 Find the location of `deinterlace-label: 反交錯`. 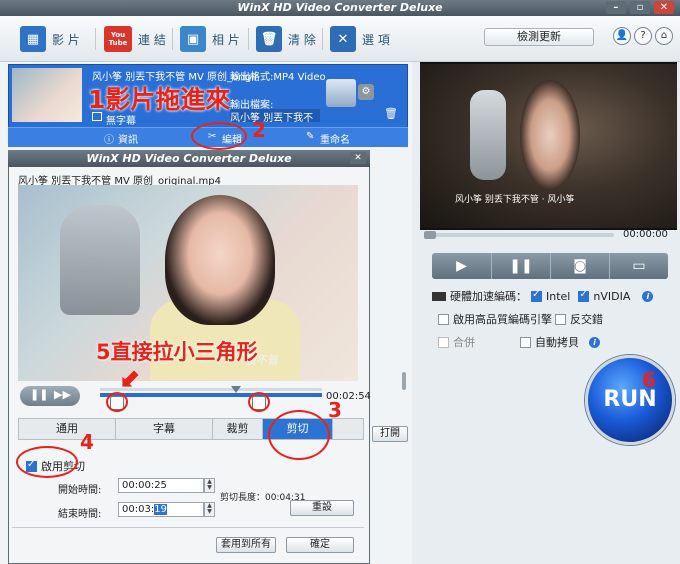

deinterlace-label: 反交錯 is located at coordinates (586, 319).